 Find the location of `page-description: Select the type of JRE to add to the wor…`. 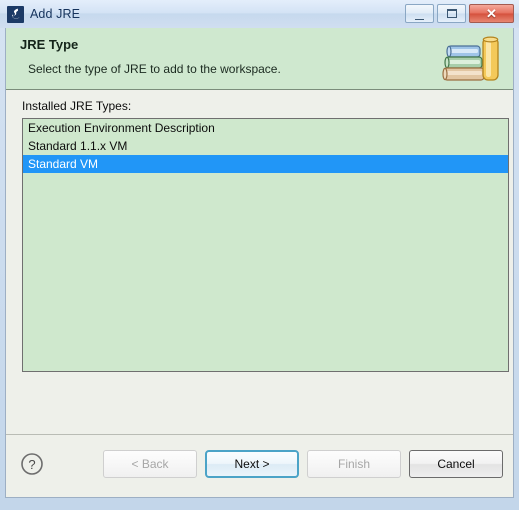

page-description: Select the type of JRE to add to the wor… is located at coordinates (154, 69).